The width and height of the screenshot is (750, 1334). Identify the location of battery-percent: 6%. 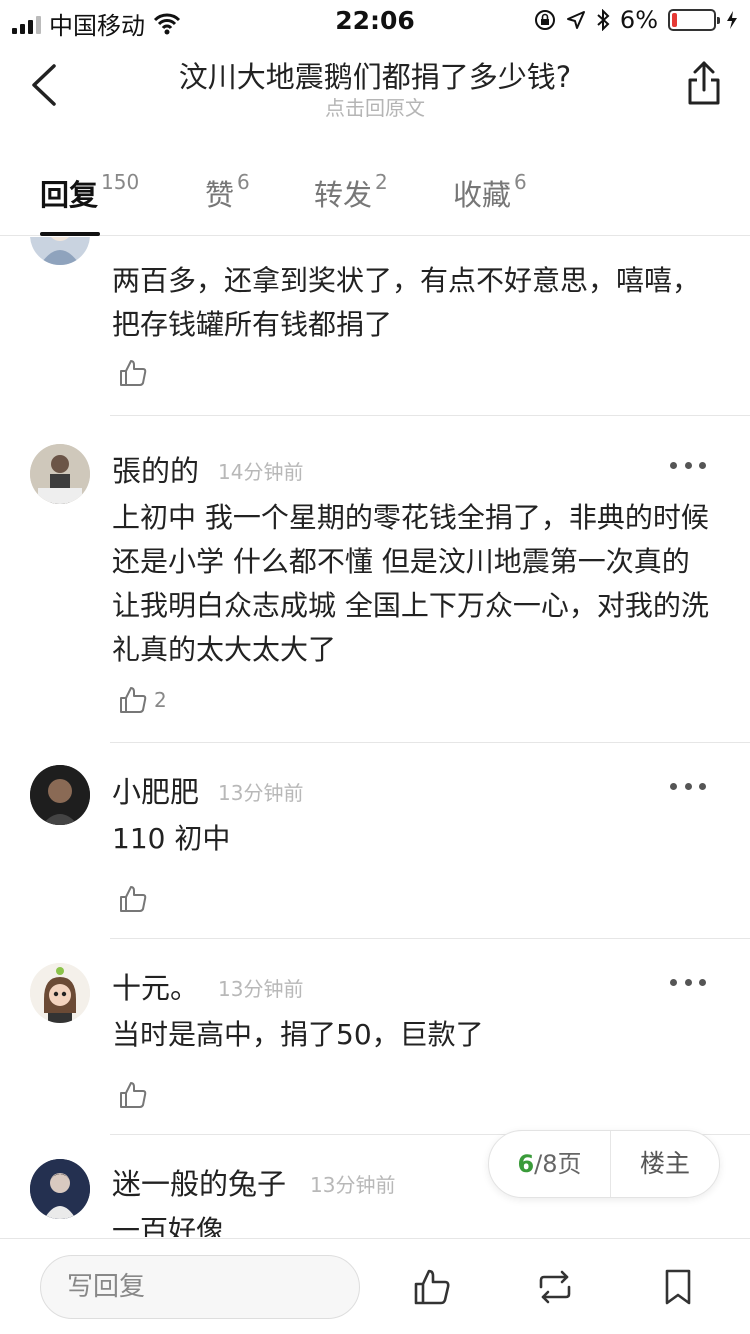
(638, 20).